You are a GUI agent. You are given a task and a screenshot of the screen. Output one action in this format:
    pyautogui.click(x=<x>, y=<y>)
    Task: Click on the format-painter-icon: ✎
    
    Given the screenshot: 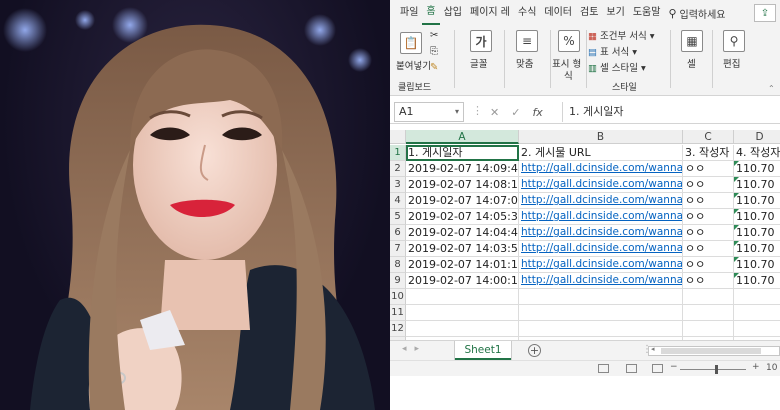 What is the action you would take?
    pyautogui.click(x=434, y=67)
    